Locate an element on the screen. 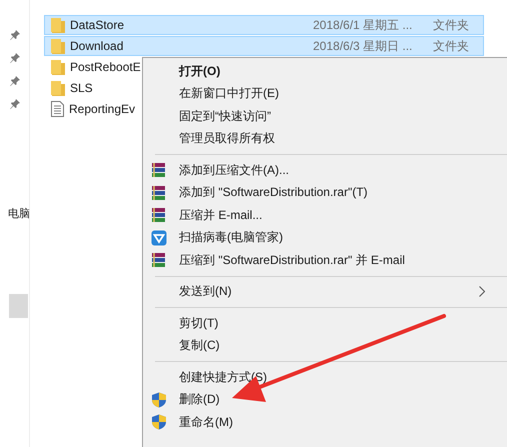 This screenshot has height=447, width=507. file-name: ReportingEv is located at coordinates (102, 109).